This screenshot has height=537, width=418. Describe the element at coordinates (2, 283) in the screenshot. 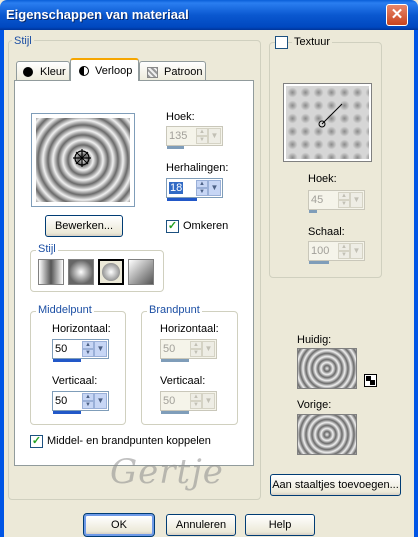

I see `window-frame-left` at that location.